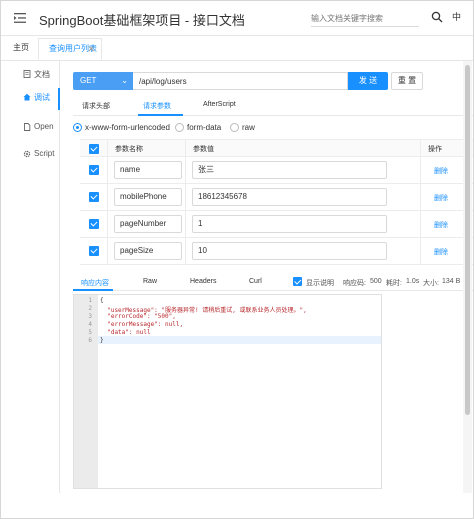 The height and width of the screenshot is (519, 474). What do you see at coordinates (138, 316) in the screenshot?
I see `code-line: "errorCode": "500",` at bounding box center [138, 316].